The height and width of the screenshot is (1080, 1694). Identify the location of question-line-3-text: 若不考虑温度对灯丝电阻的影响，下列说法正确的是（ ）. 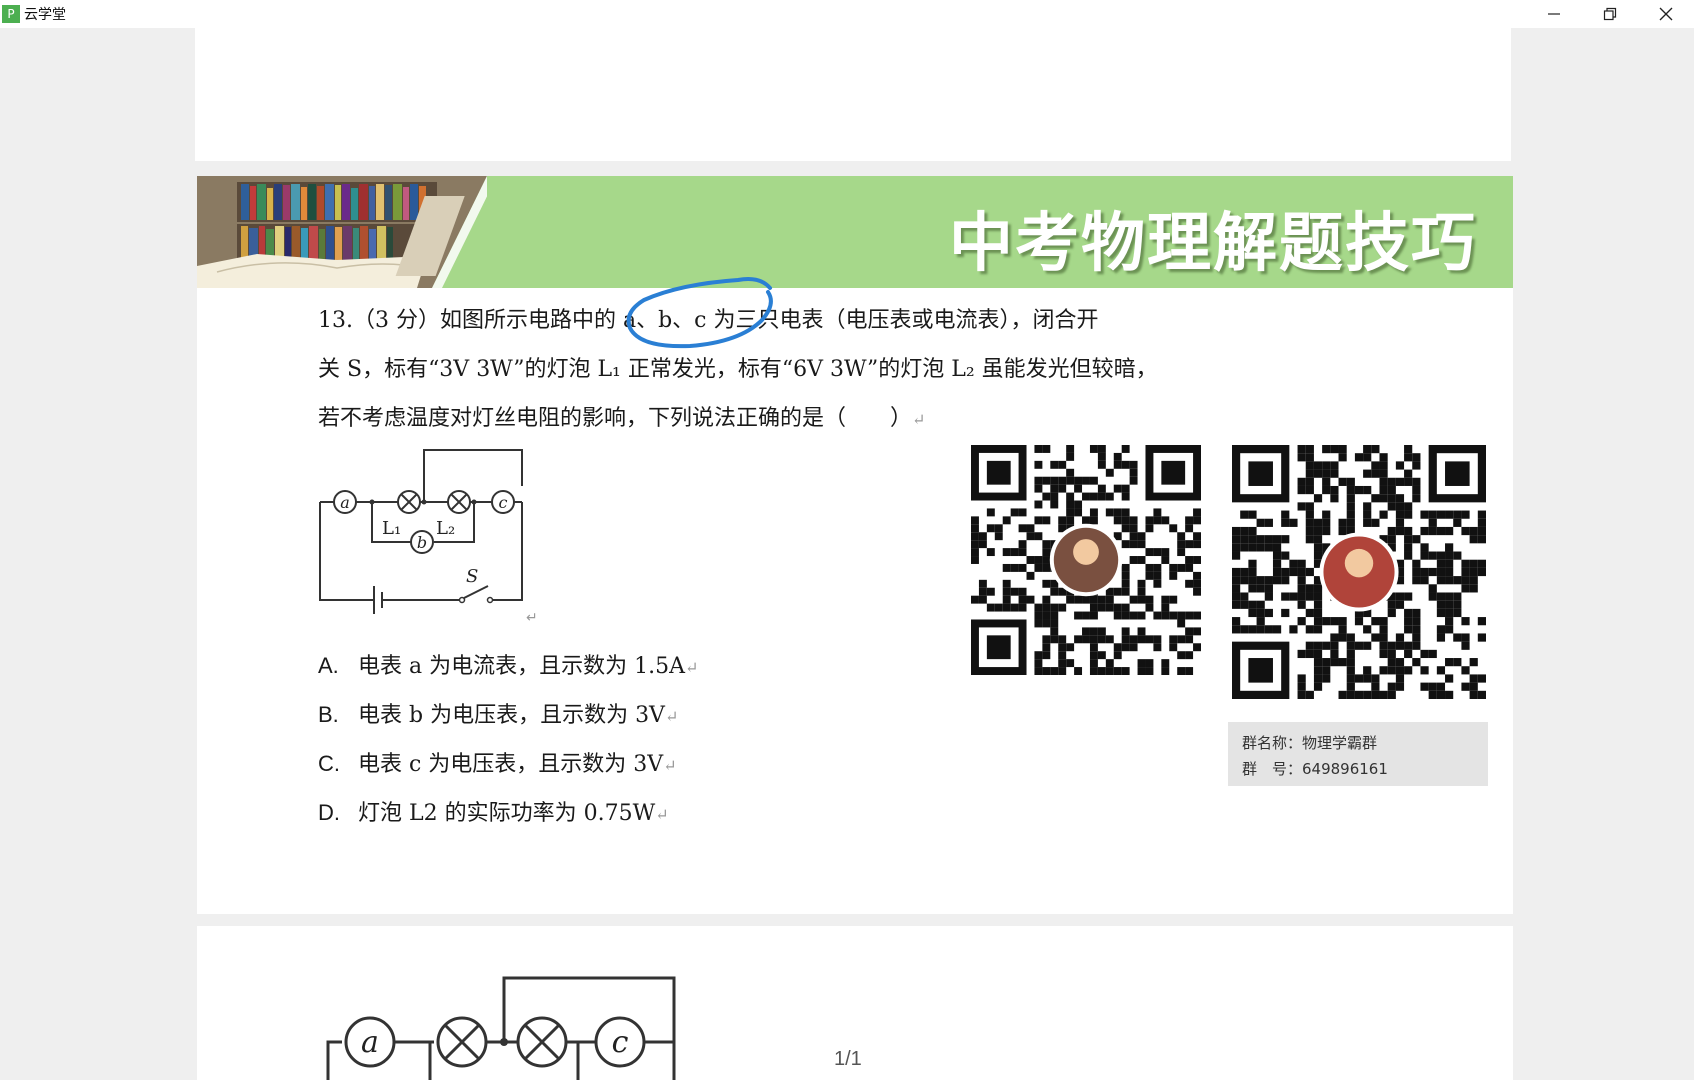
(615, 418).